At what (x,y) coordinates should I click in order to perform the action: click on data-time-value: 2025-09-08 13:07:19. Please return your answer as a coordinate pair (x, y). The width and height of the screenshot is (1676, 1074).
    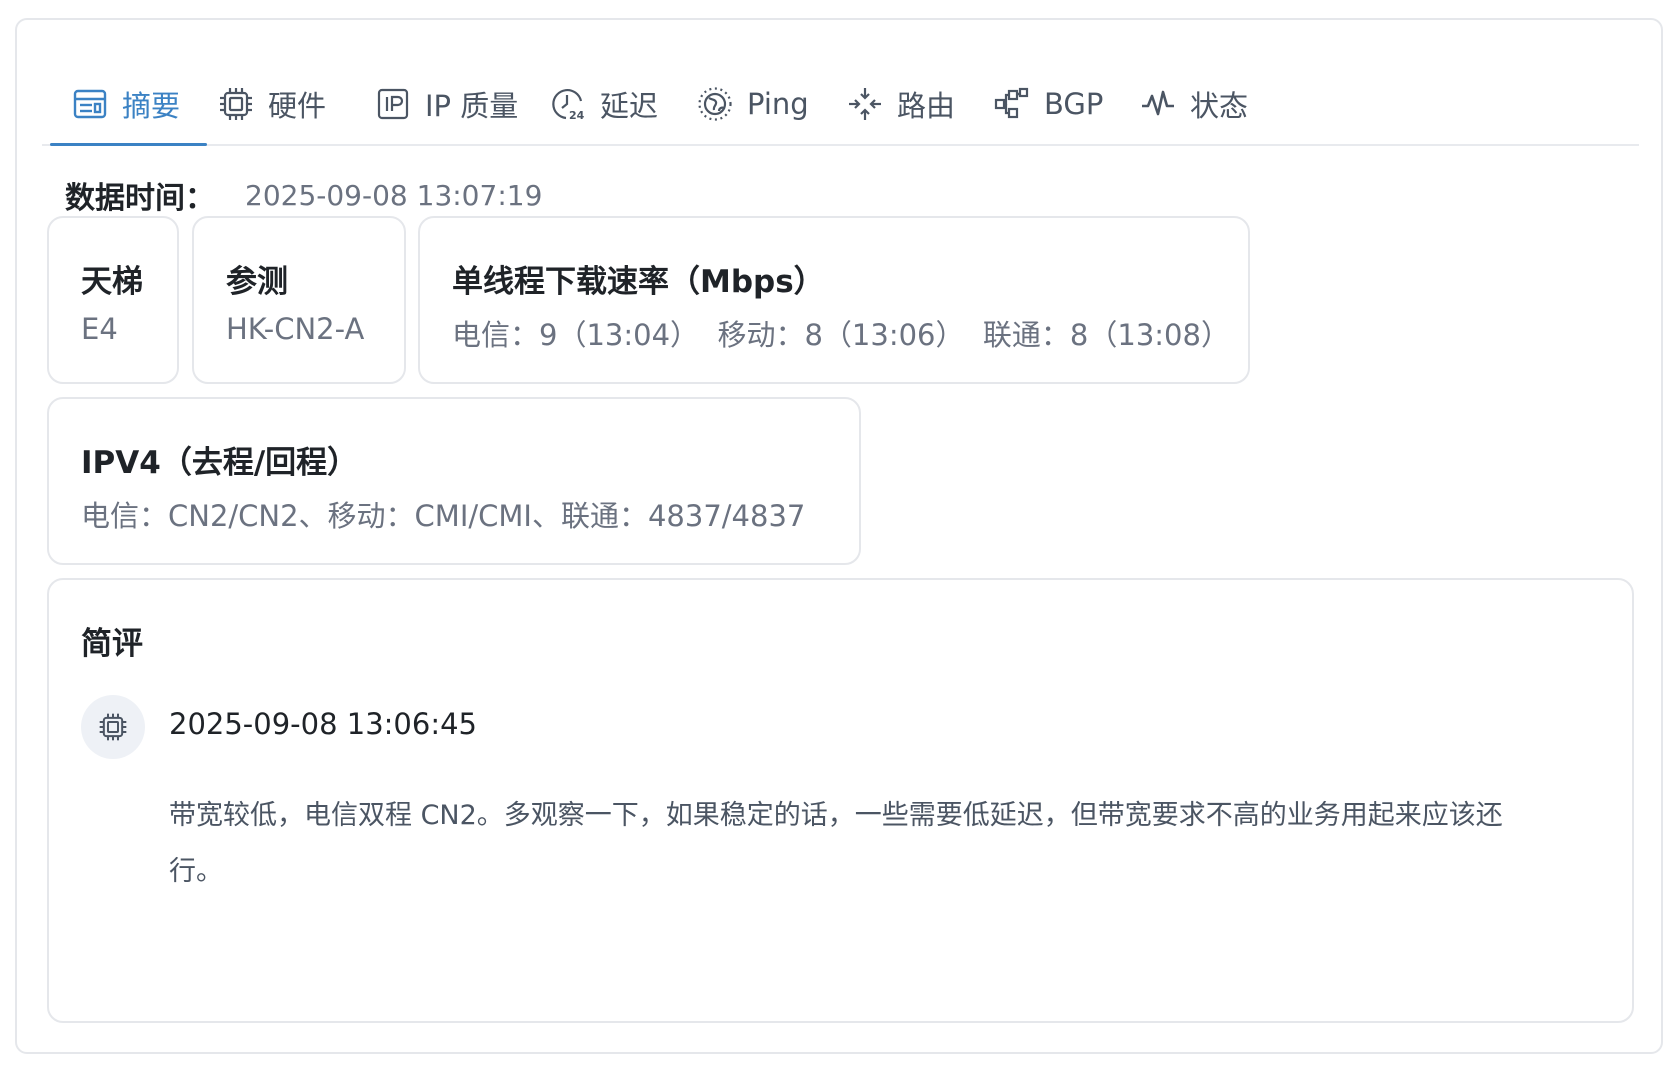
    Looking at the image, I should click on (394, 195).